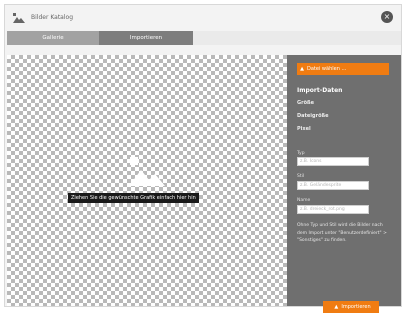  Describe the element at coordinates (333, 185) in the screenshot. I see `style-input: z.B. Geländesprite` at that location.